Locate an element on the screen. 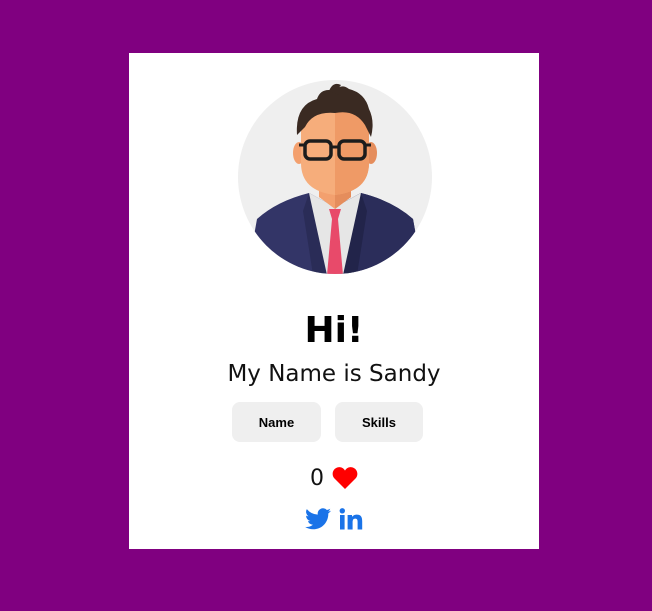 The width and height of the screenshot is (652, 611). linkedin-link is located at coordinates (351, 521).